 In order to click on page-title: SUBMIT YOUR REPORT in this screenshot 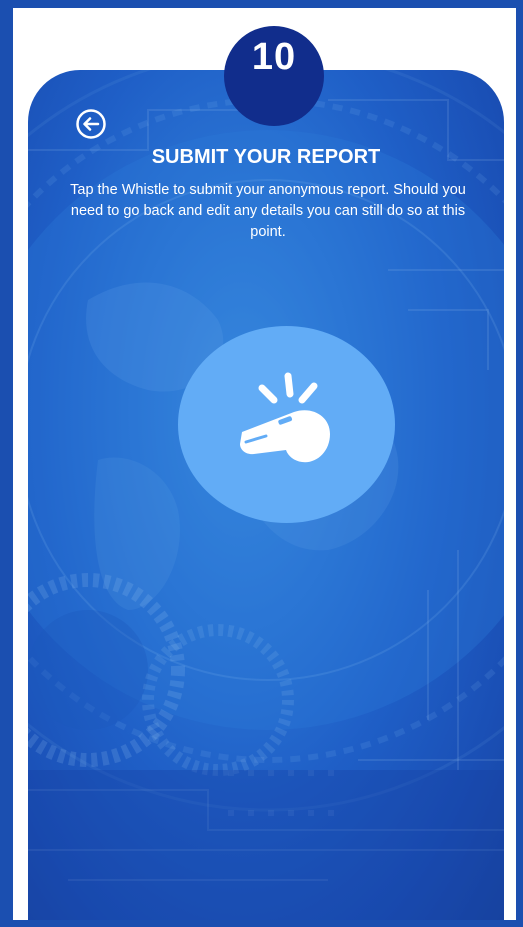, I will do `click(266, 157)`.